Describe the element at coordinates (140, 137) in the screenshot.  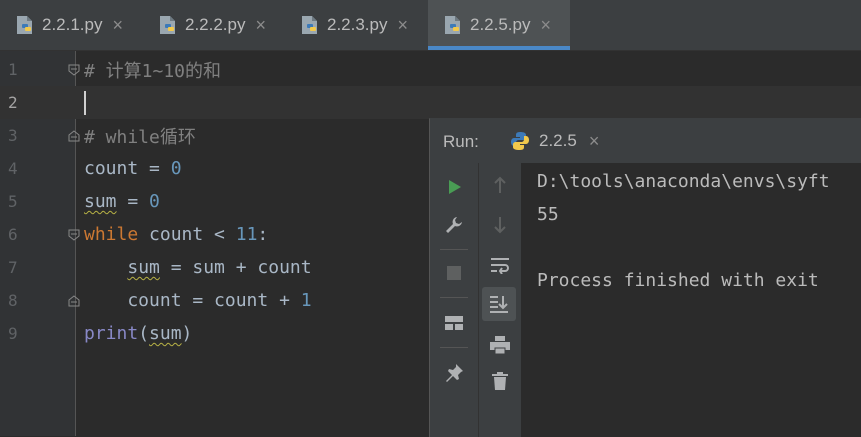
I see `comment-text: # while循环` at that location.